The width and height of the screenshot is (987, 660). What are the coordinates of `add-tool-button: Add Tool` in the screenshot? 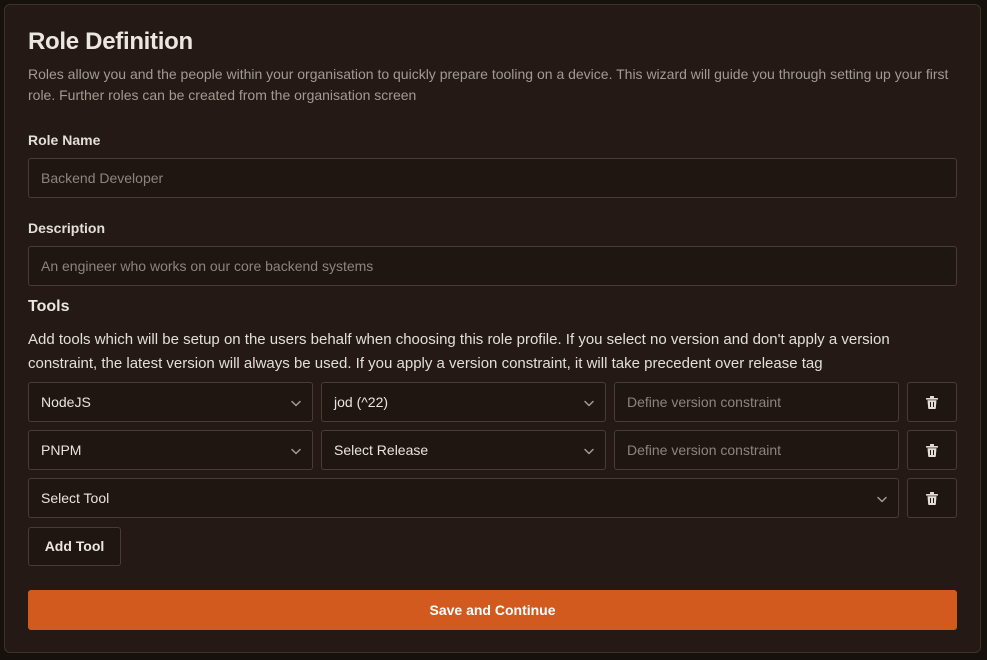 It's located at (74, 546).